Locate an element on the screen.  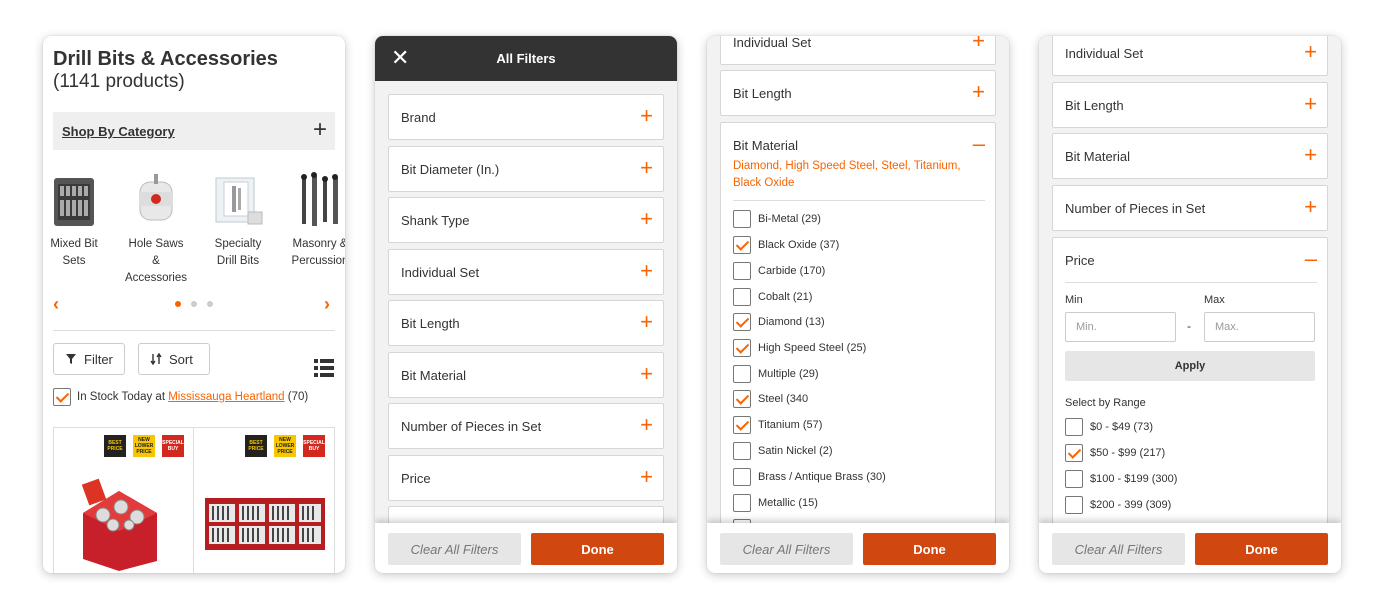
option-bi-metal: Bi-Metal (29) is located at coordinates (777, 219).